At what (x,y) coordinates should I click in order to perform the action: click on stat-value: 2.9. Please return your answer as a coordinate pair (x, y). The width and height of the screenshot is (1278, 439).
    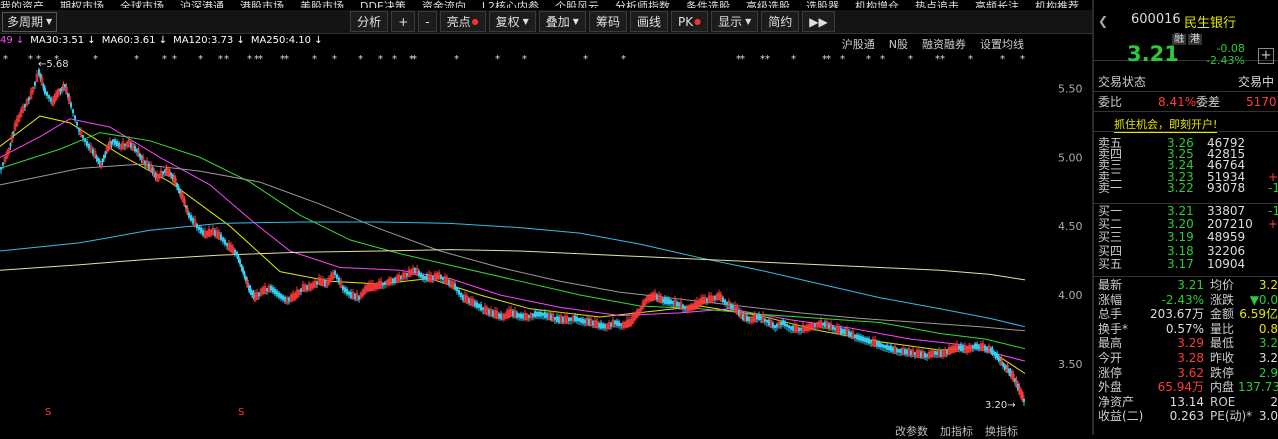
    Looking at the image, I should click on (1268, 372).